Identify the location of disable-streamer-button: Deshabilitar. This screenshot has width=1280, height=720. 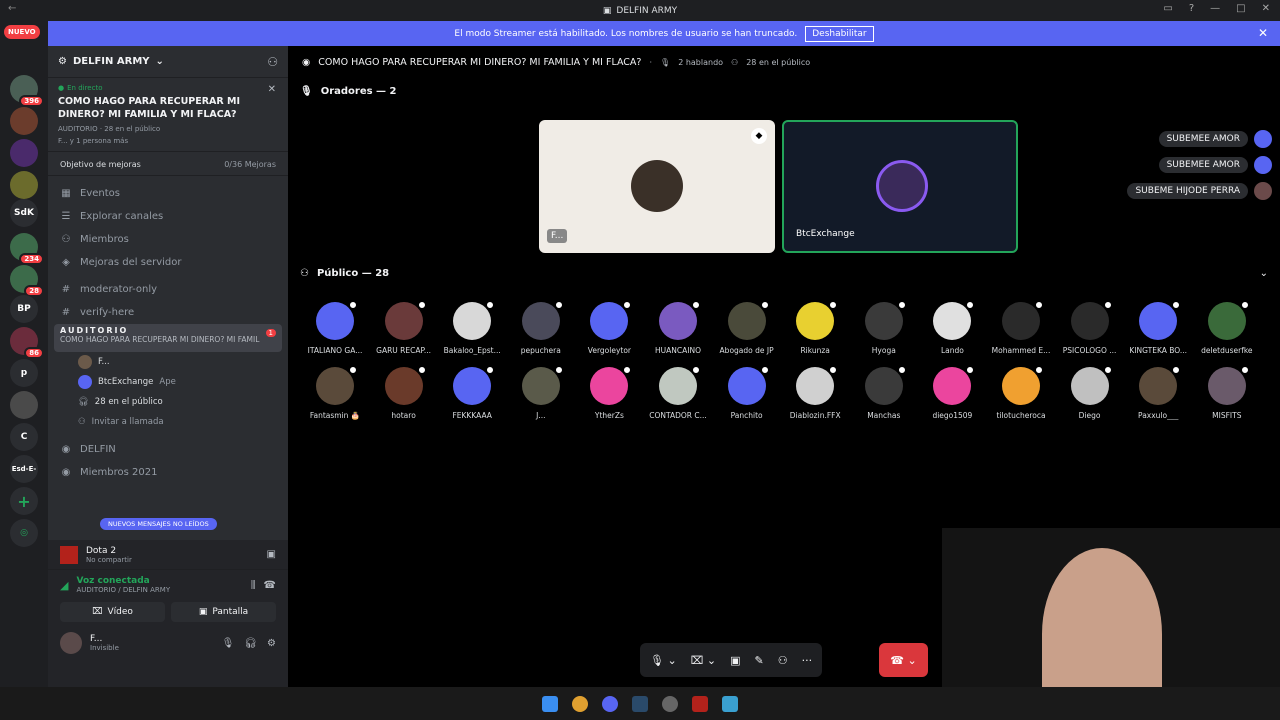
(839, 33).